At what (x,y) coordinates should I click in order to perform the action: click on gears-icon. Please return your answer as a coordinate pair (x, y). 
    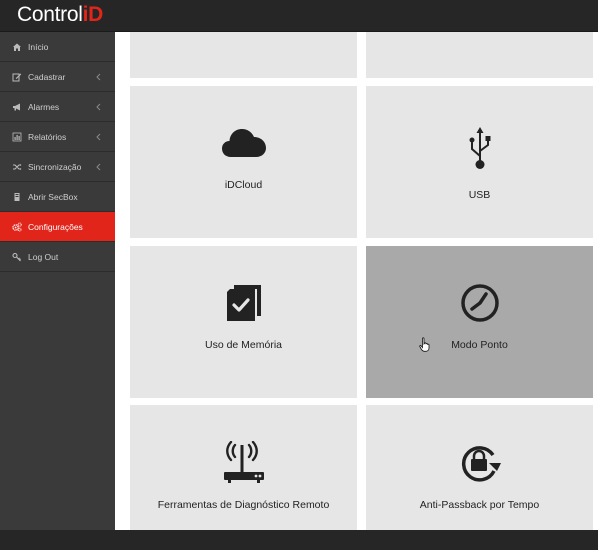
    Looking at the image, I should click on (17, 226).